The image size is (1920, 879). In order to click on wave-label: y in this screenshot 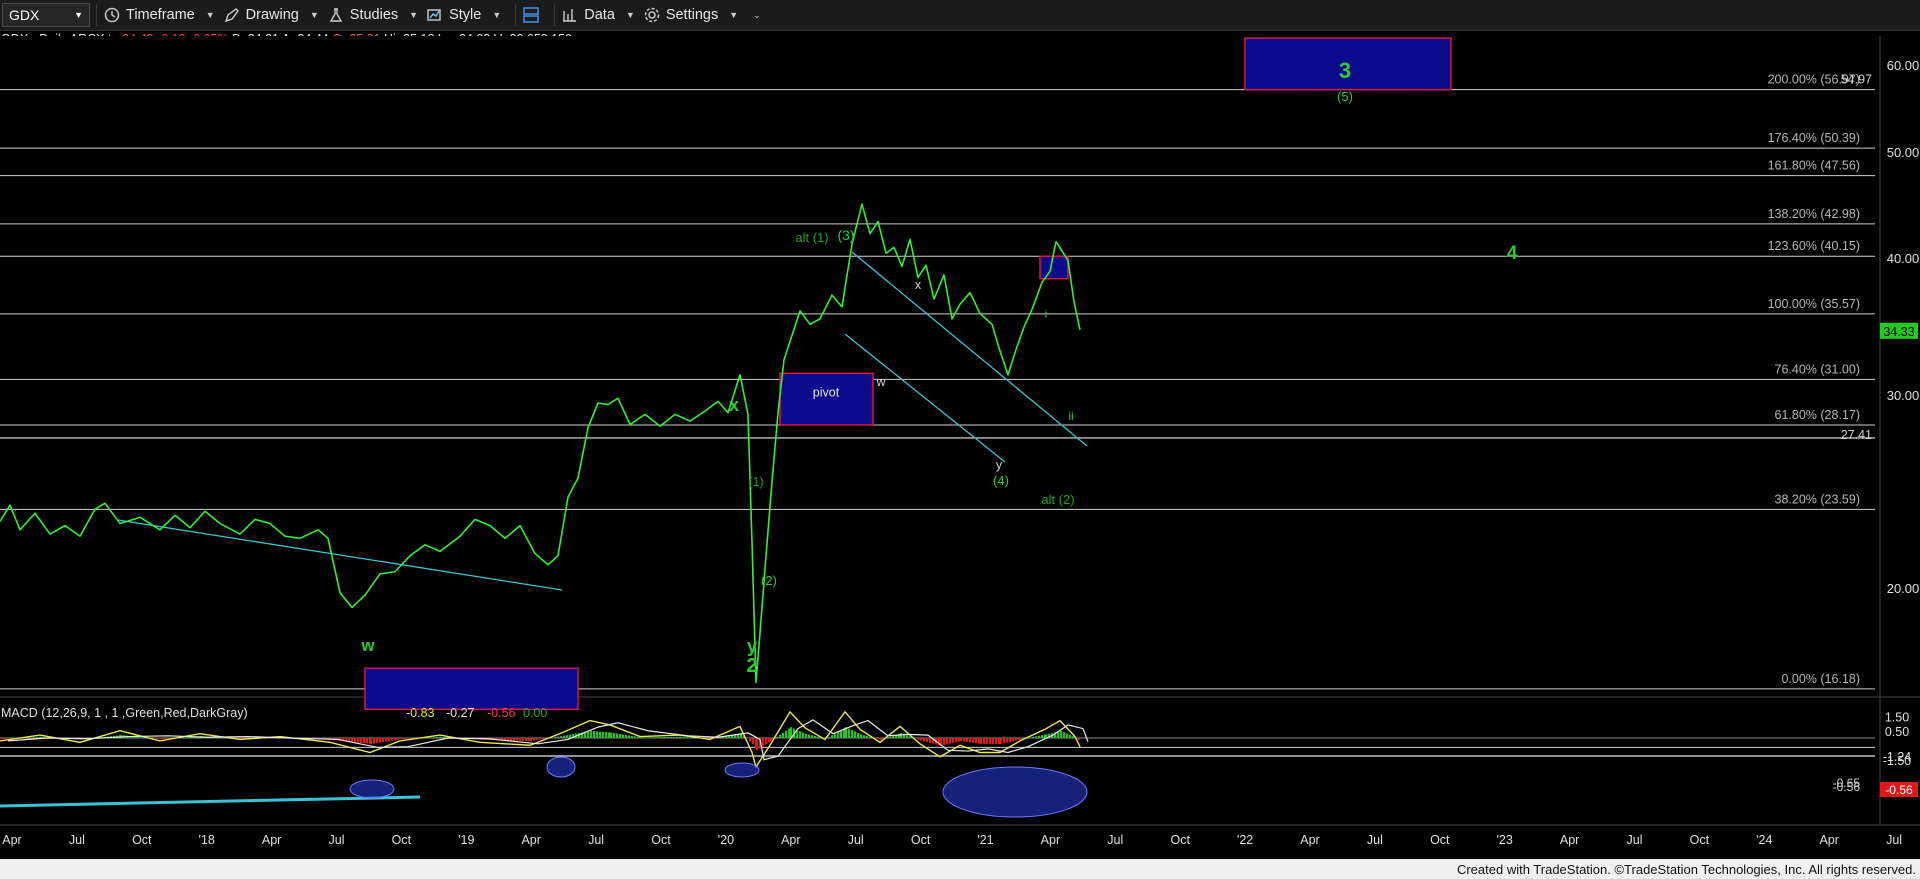, I will do `click(999, 465)`.